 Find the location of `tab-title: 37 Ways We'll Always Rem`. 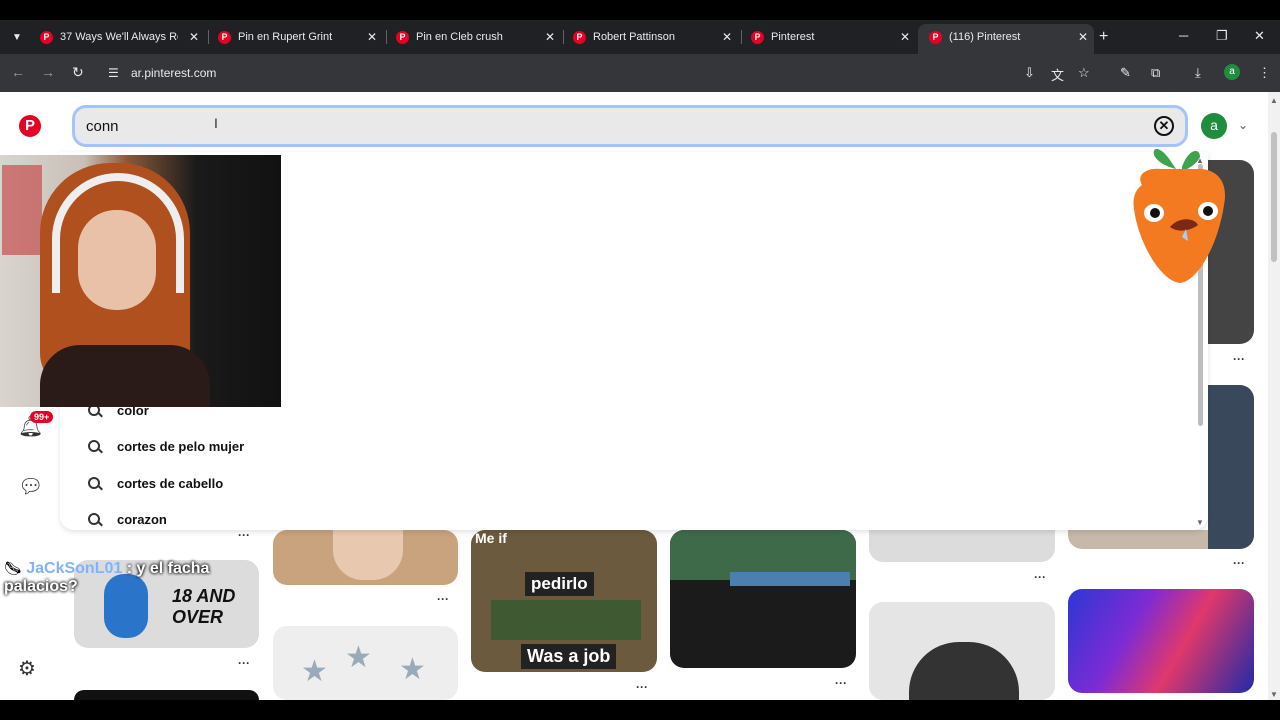

tab-title: 37 Ways We'll Always Rem is located at coordinates (119, 37).